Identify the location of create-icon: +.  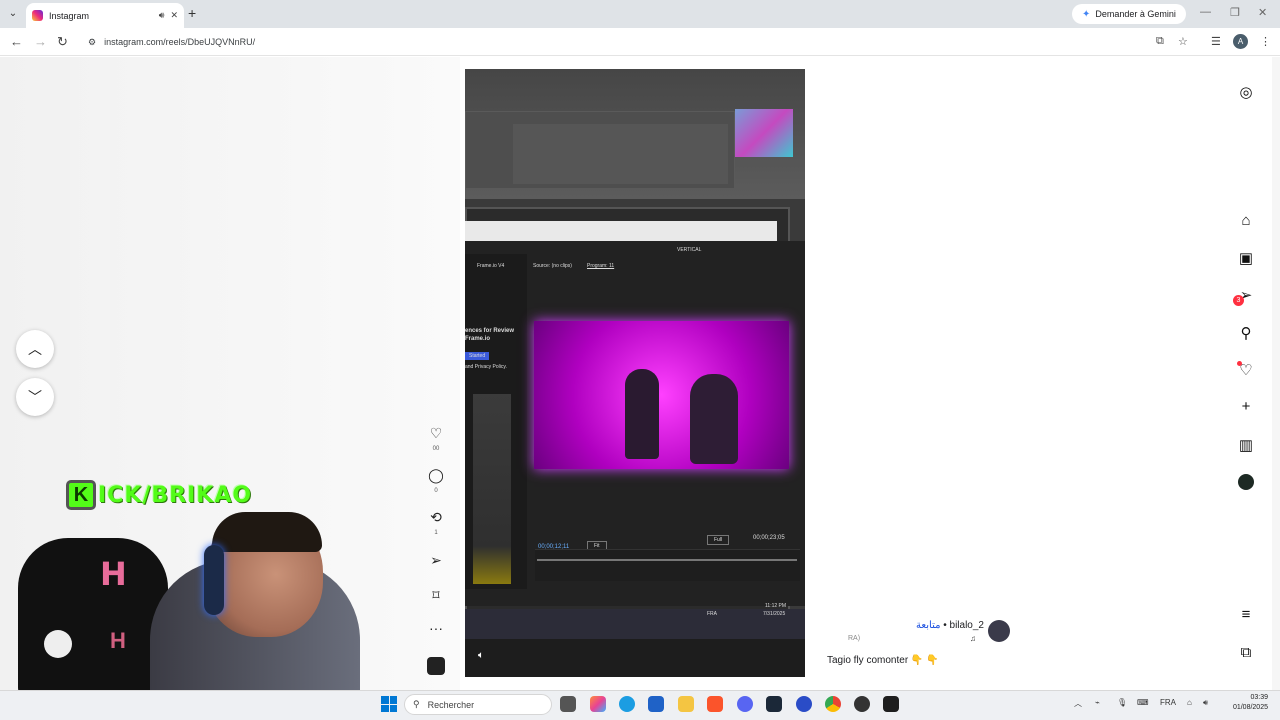
(1246, 406).